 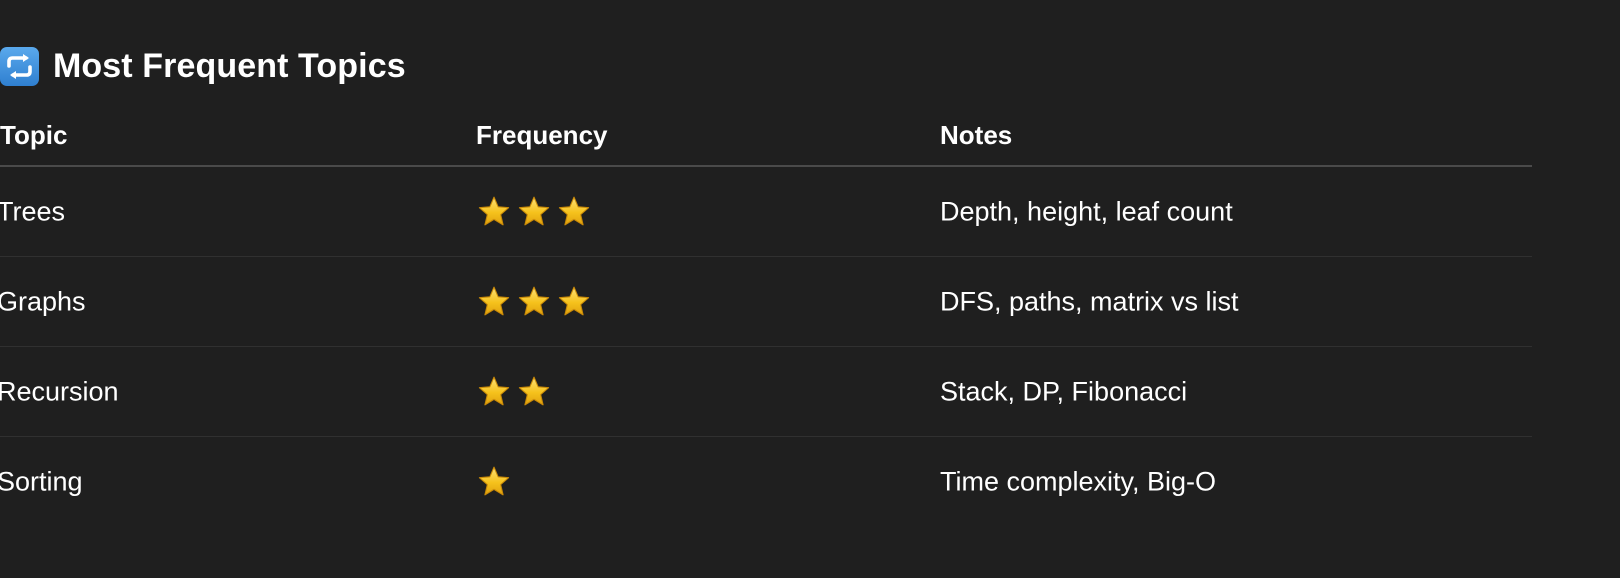 I want to click on table-row: Graphs DFS, paths, matrix vs list, so click(x=766, y=302).